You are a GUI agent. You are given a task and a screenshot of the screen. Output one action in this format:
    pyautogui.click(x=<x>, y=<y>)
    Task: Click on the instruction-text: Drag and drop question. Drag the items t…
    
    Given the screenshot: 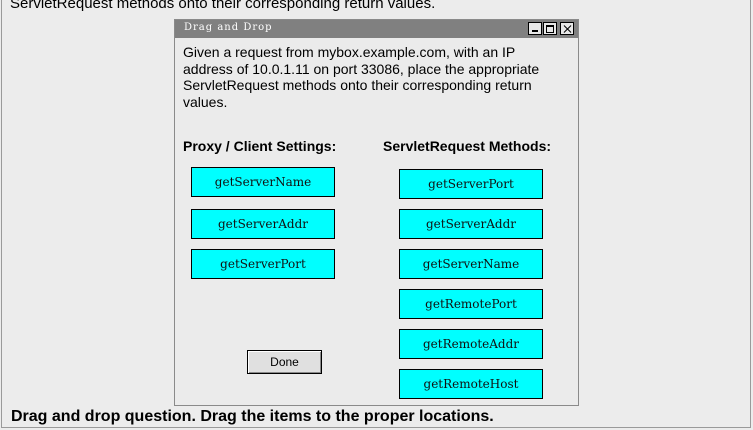 What is the action you would take?
    pyautogui.click(x=252, y=416)
    